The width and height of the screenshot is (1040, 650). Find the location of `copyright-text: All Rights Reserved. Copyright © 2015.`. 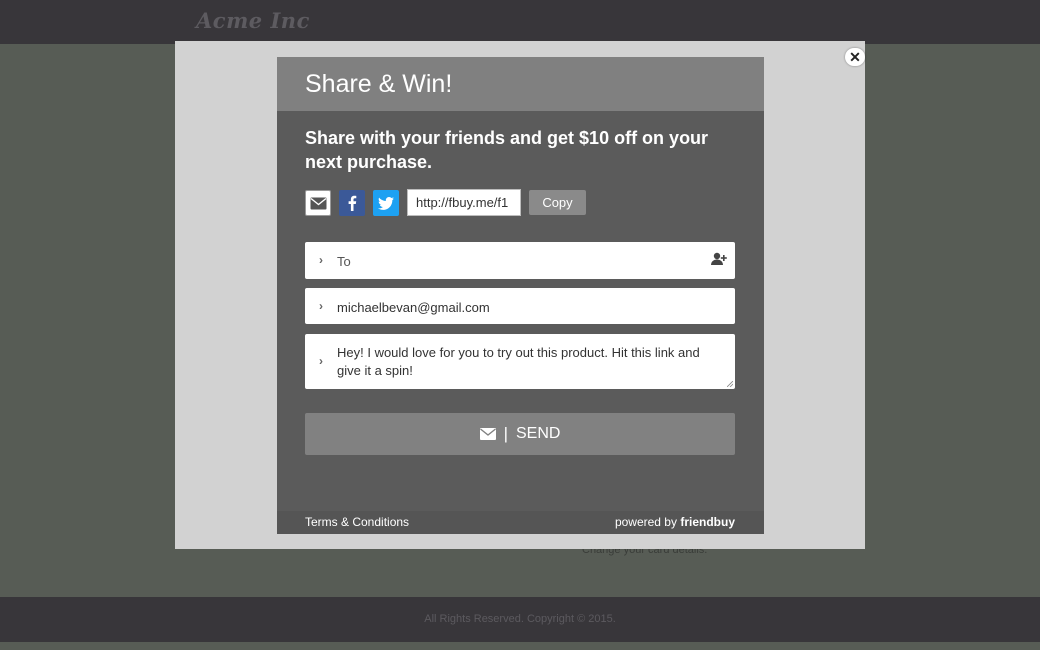

copyright-text: All Rights Reserved. Copyright © 2015. is located at coordinates (520, 619).